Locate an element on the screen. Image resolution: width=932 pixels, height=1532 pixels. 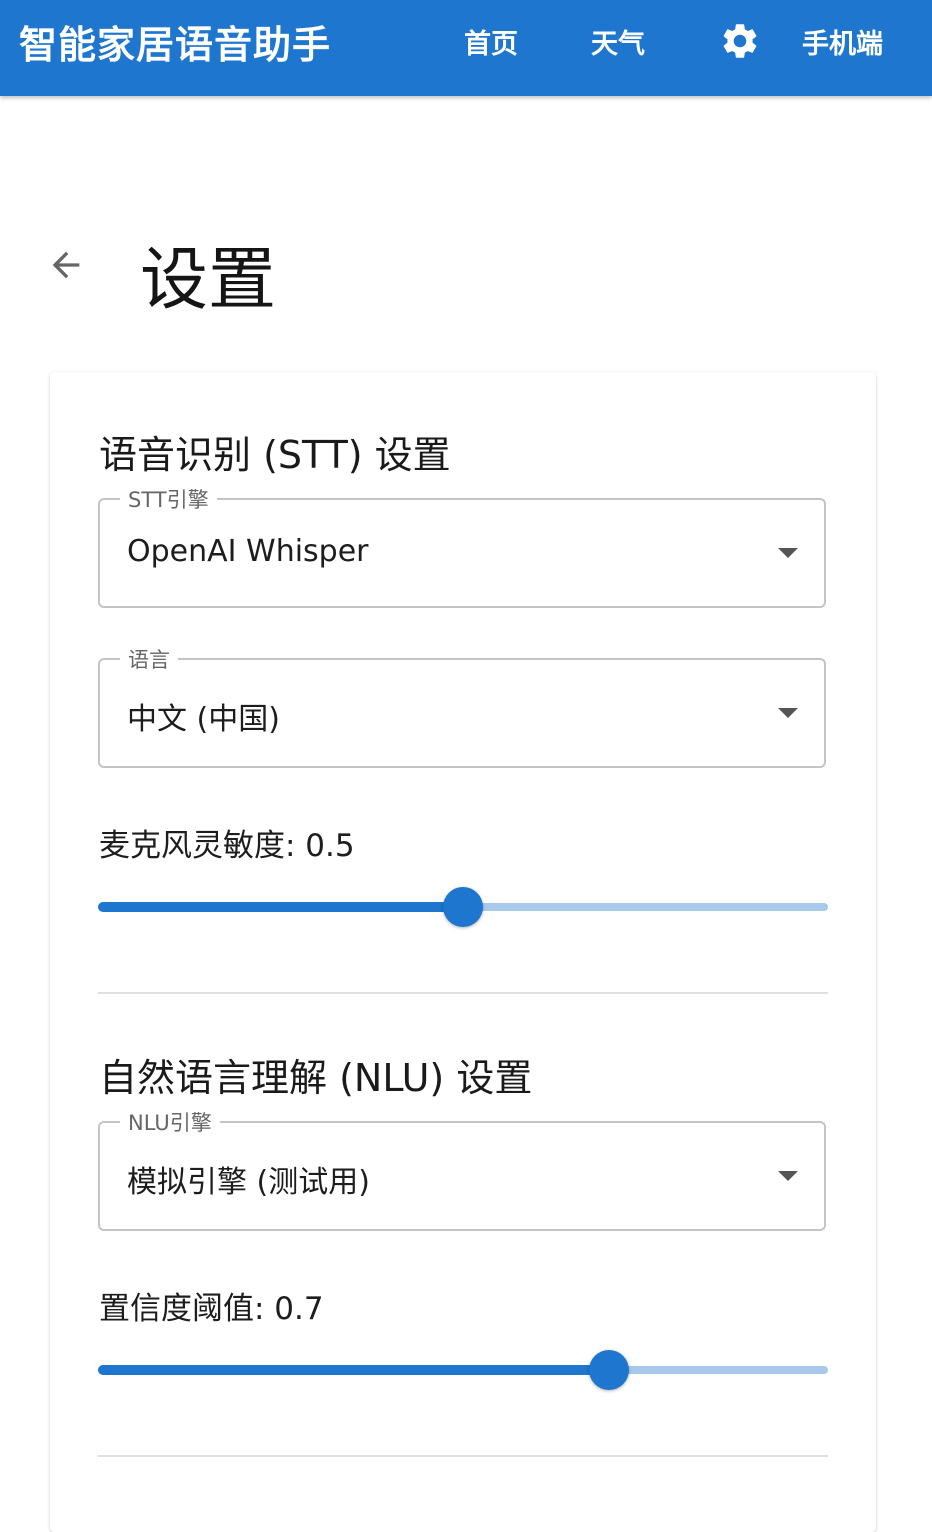
language-value: 中文 (中国) is located at coordinates (203, 719).